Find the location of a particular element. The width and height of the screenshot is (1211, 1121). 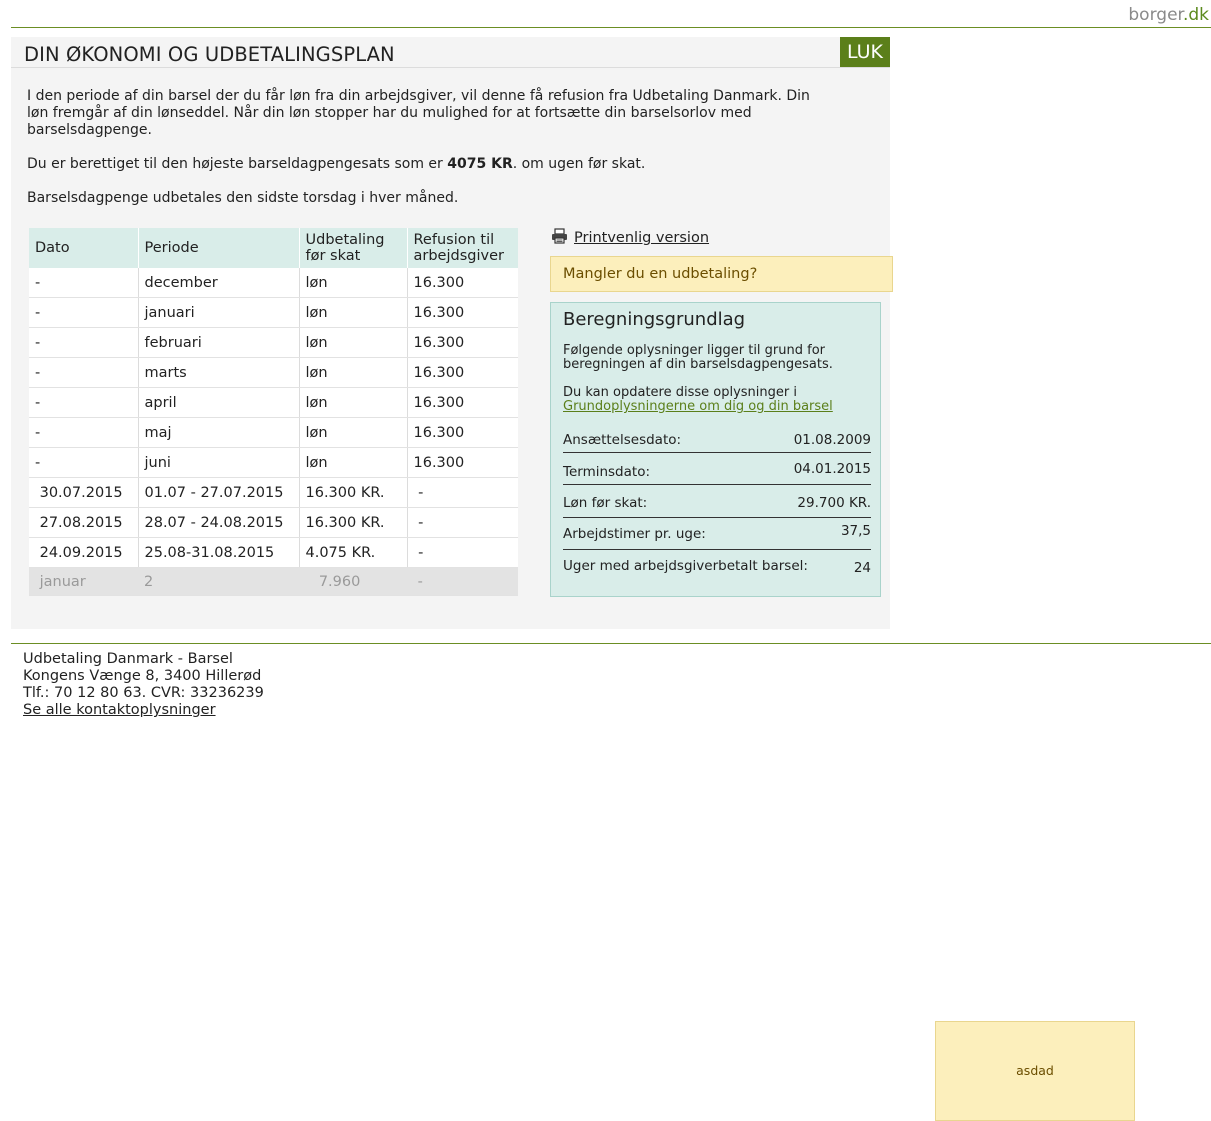

table-row: - december løn 16.300 is located at coordinates (273, 283).